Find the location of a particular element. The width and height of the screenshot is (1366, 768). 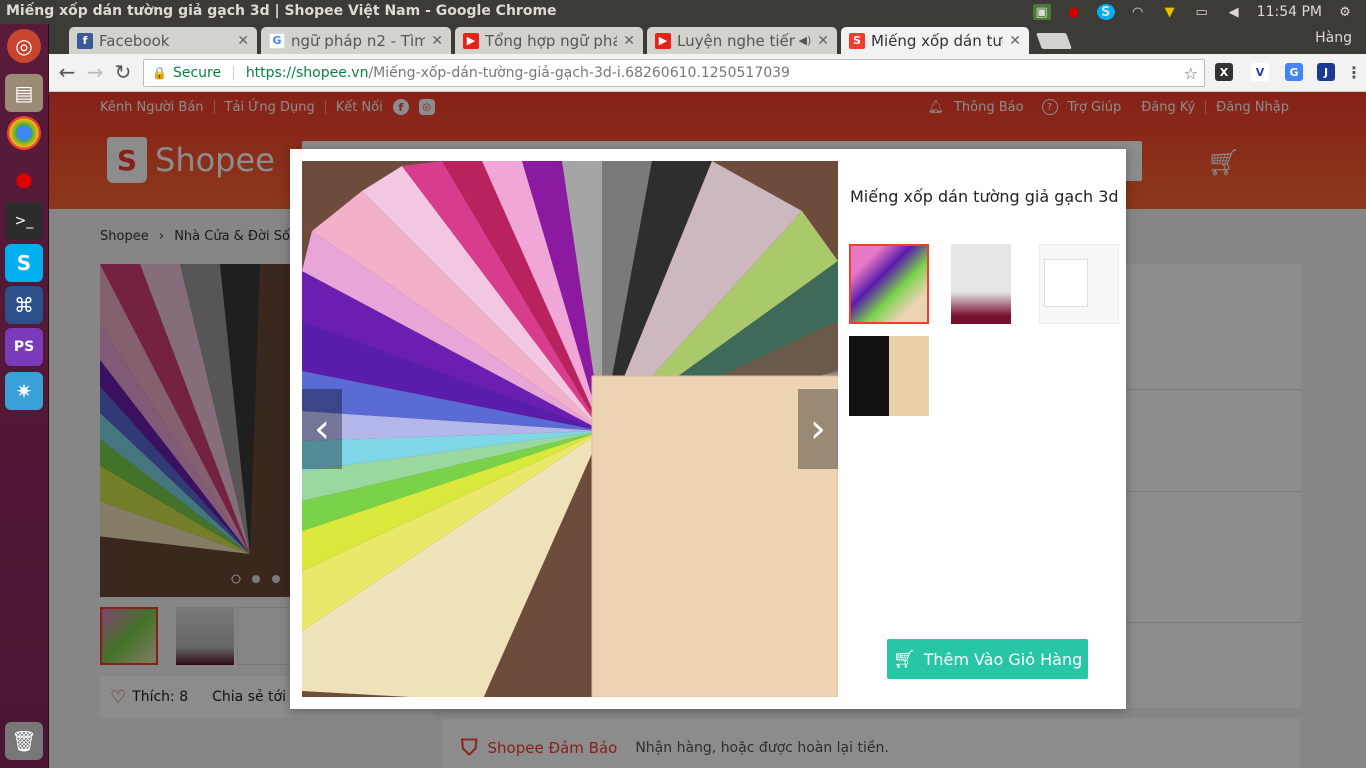

skype-launcher-icon: S is located at coordinates (24, 263).